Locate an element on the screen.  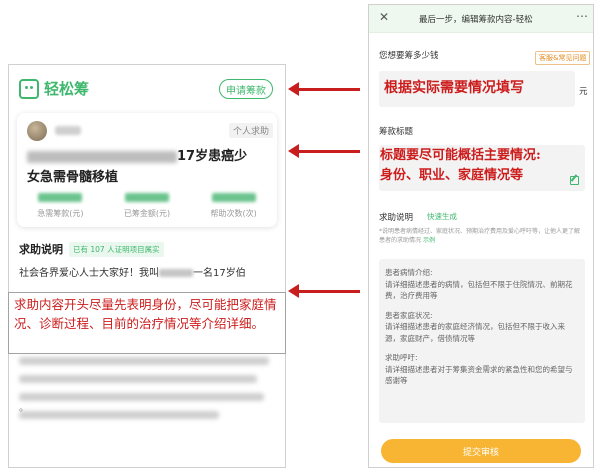
card-title-line2: 女急需骨髓移植 is located at coordinates (73, 177).